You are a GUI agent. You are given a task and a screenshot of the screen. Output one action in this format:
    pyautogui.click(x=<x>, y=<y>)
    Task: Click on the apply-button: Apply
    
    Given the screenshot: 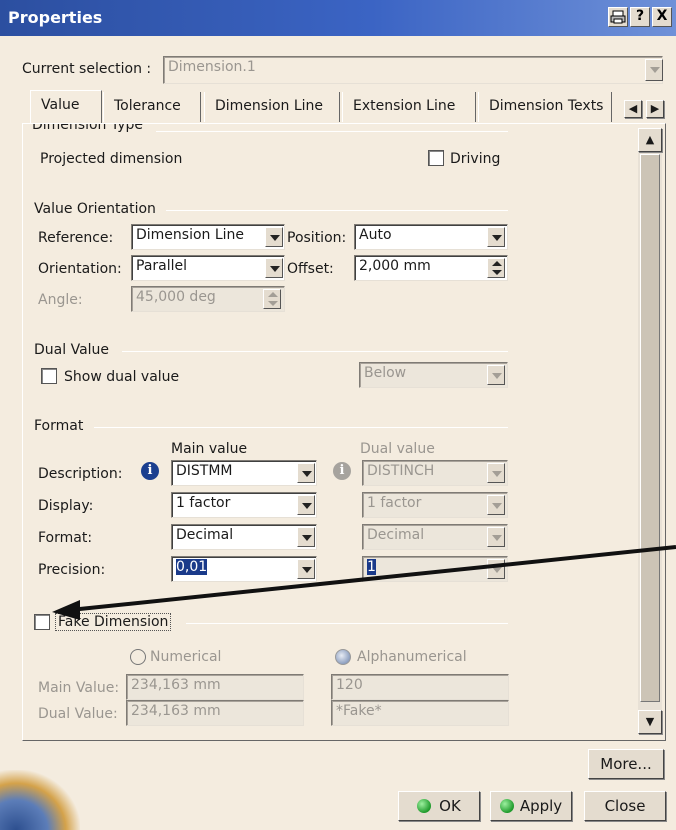 What is the action you would take?
    pyautogui.click(x=531, y=806)
    